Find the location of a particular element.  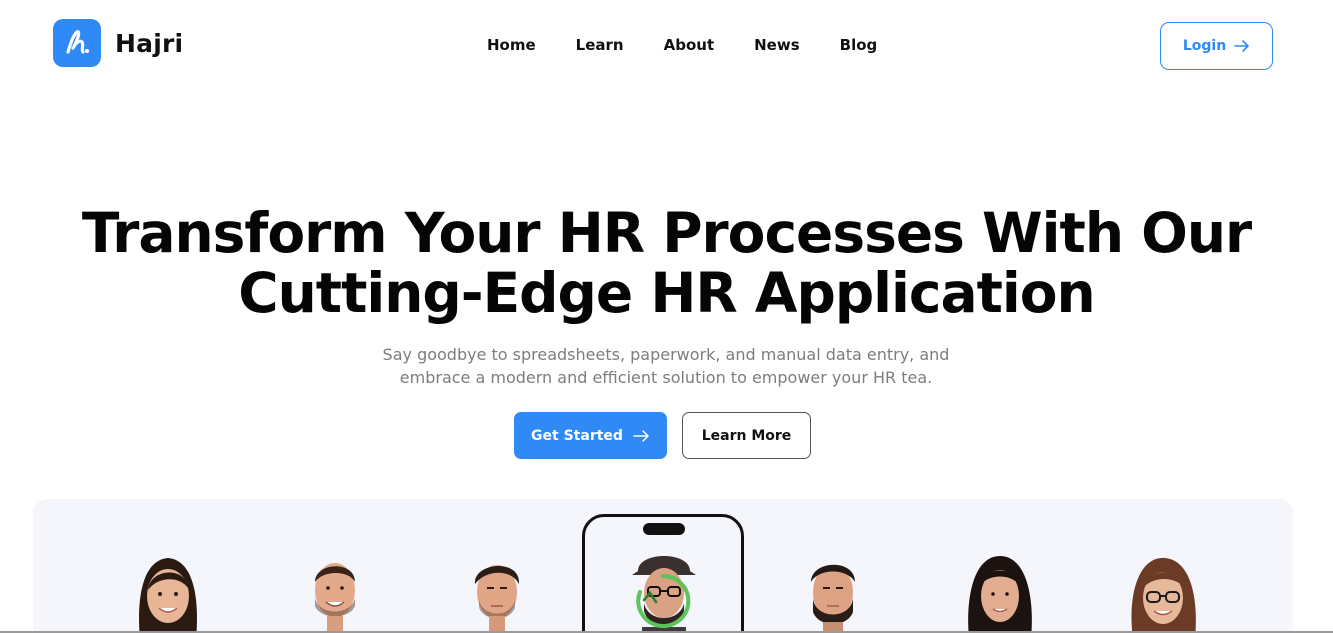

get-started-button: Get Started is located at coordinates (590, 435).